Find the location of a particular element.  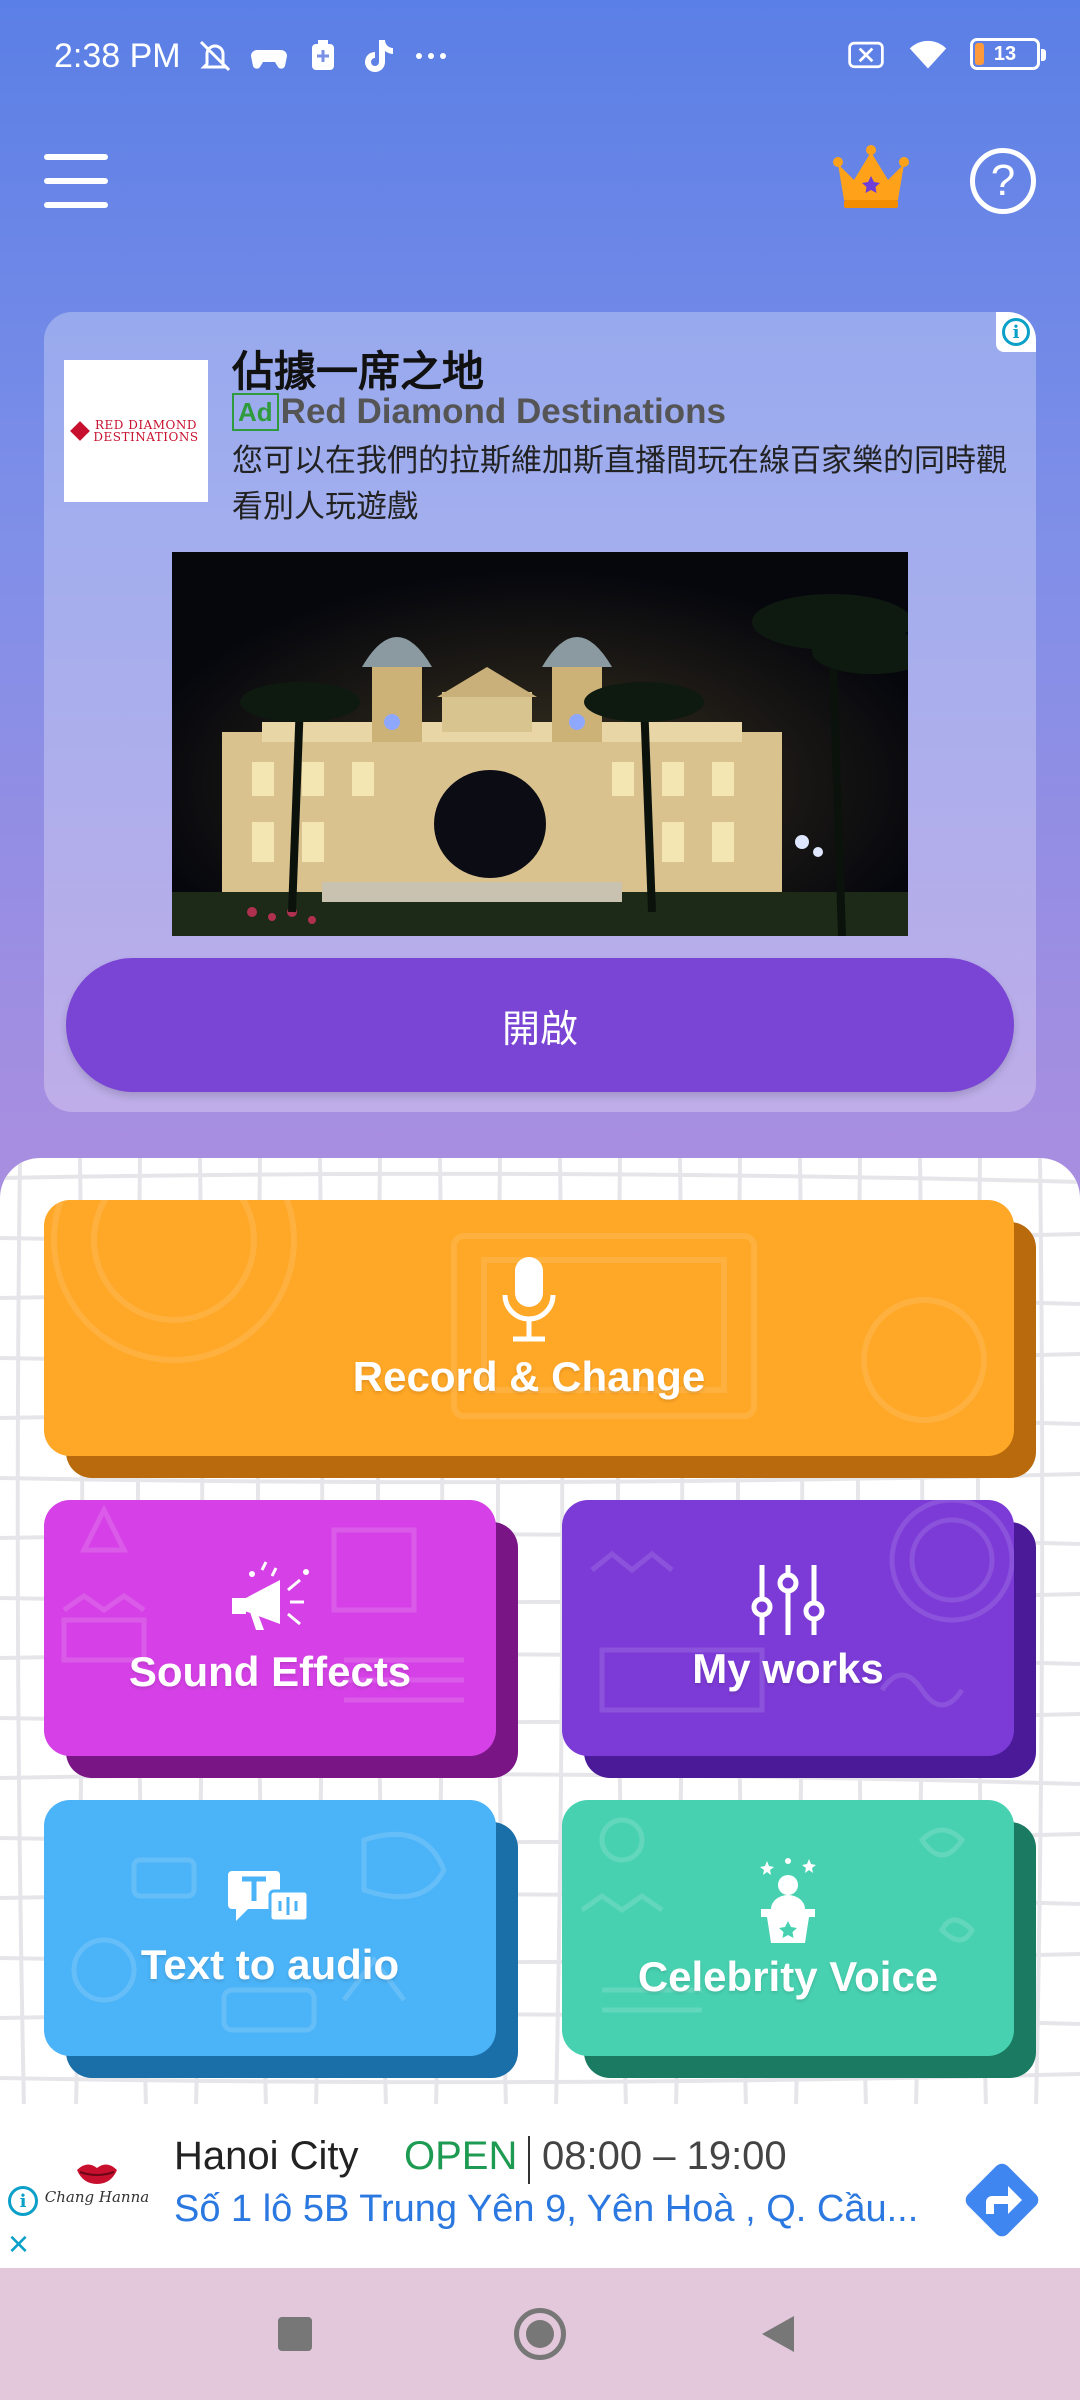

celebrity-voice-label: Celebrity Voice is located at coordinates (788, 1976).